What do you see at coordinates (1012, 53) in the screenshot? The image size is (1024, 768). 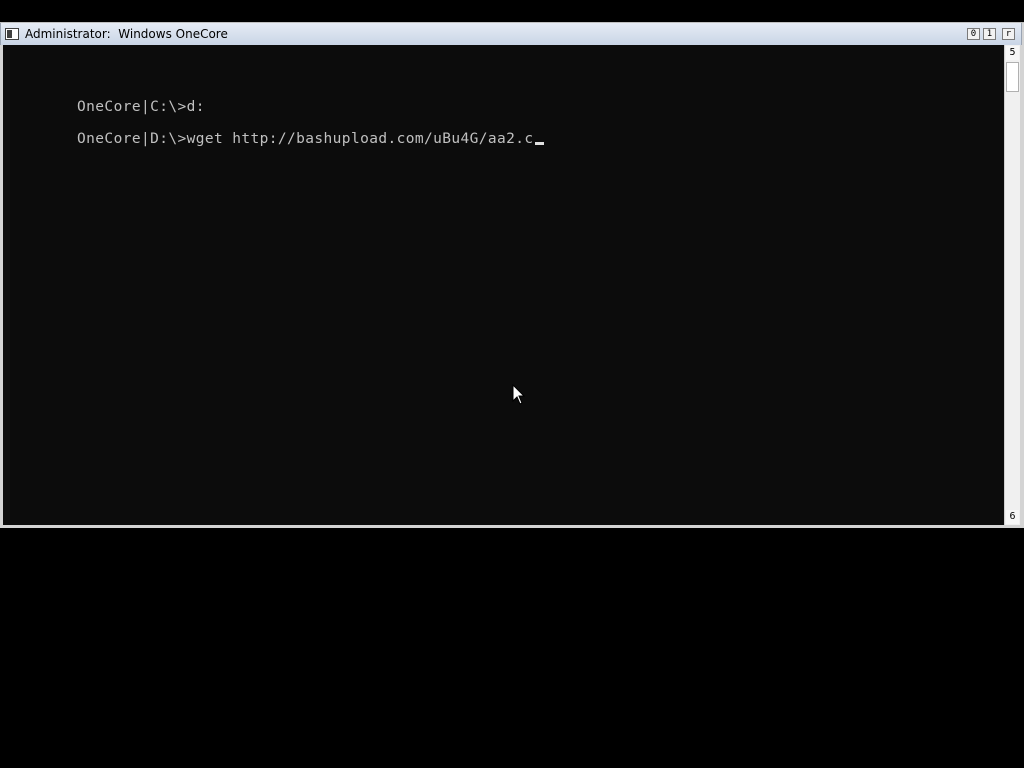 I see `scroll-up-button: 5` at bounding box center [1012, 53].